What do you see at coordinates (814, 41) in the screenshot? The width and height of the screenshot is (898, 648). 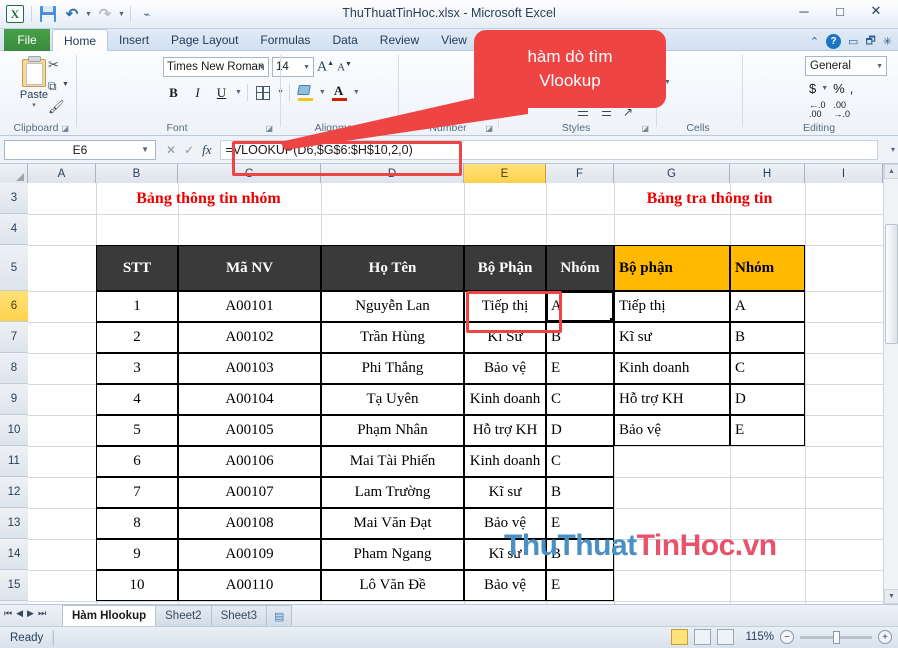 I see `minimize-ribbon-icon: ⌃` at bounding box center [814, 41].